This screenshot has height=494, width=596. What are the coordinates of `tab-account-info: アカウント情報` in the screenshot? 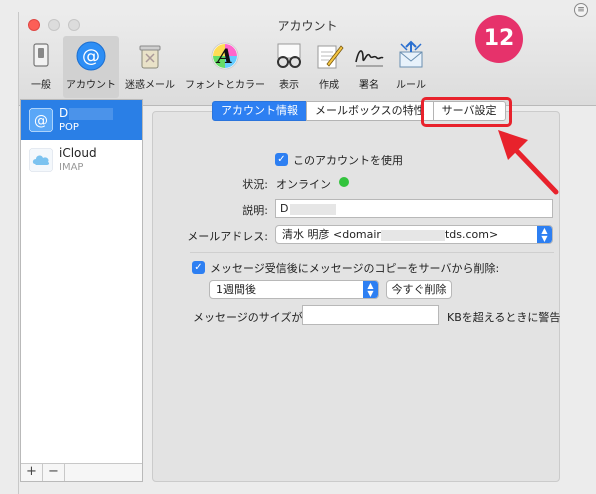 It's located at (259, 111).